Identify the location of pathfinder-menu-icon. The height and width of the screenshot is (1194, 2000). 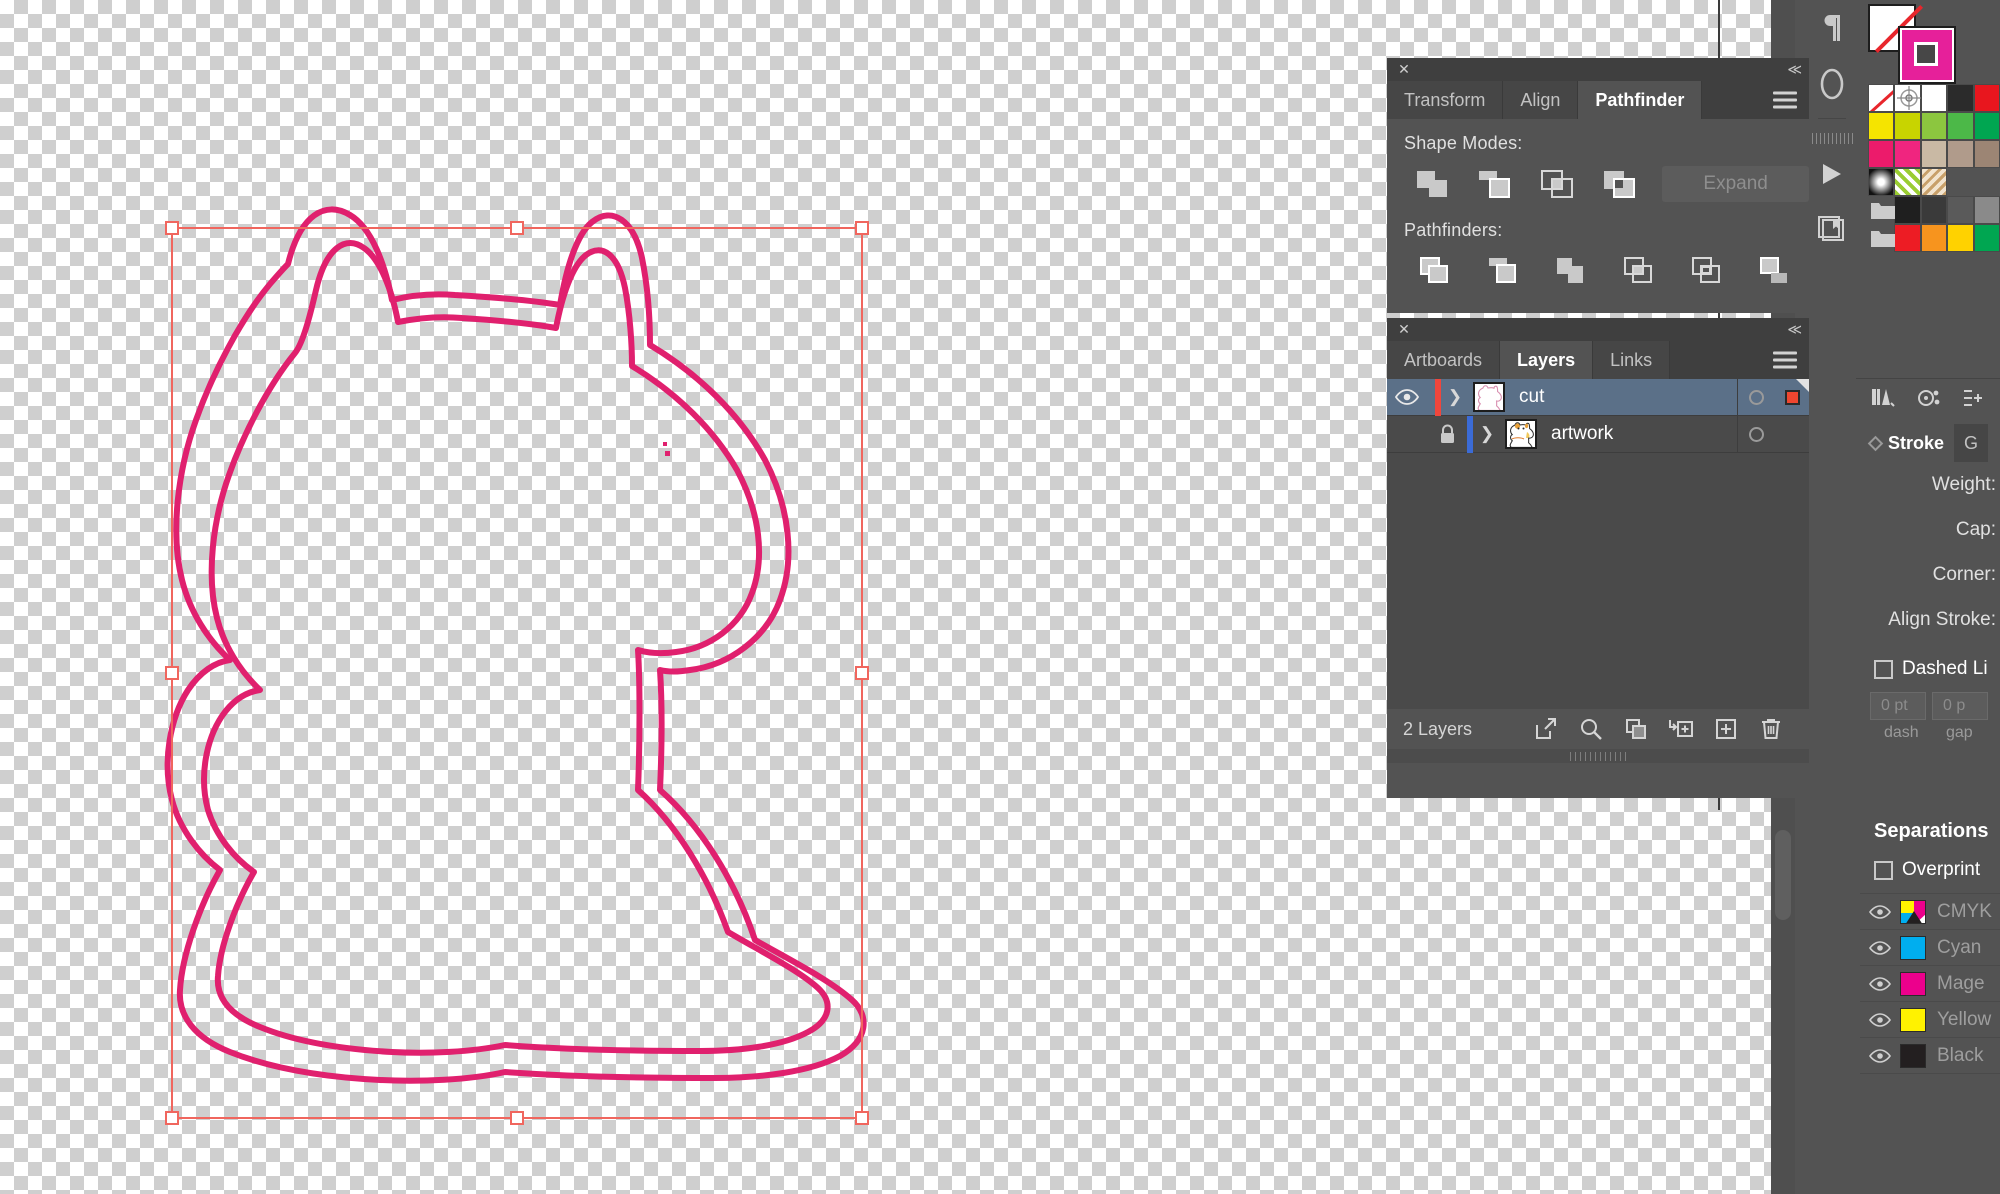
(1785, 100).